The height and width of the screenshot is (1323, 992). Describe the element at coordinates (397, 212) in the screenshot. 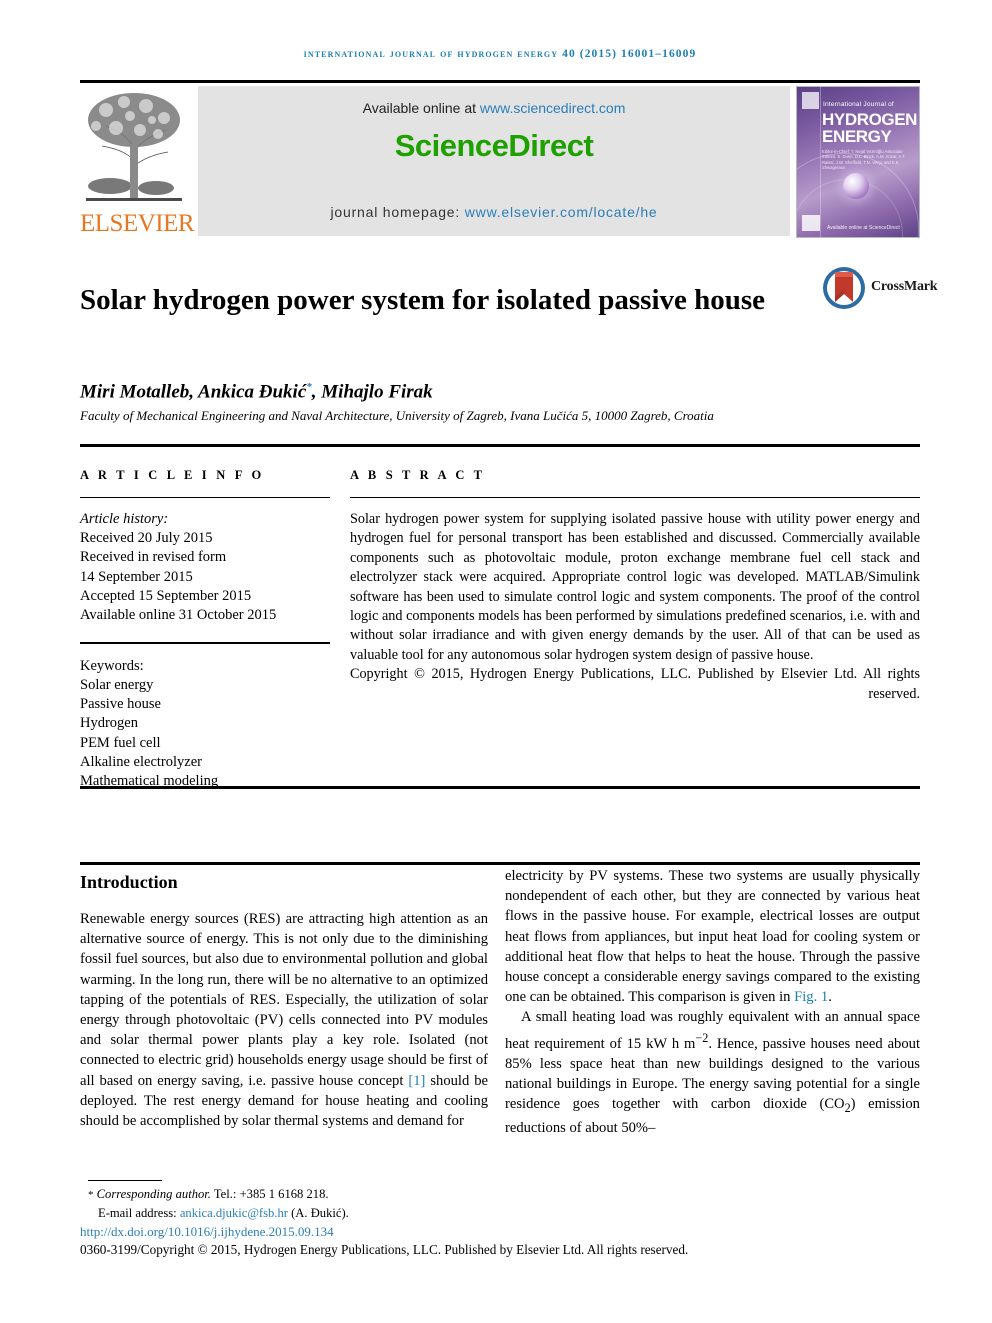

I see `journal-homepage-label: journal homepage:` at that location.